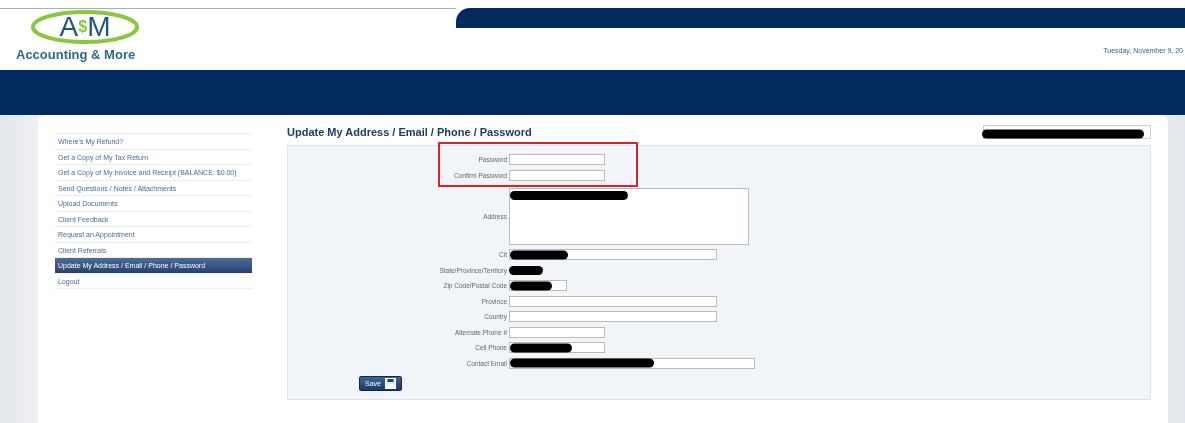 The width and height of the screenshot is (1185, 423). Describe the element at coordinates (629, 216) in the screenshot. I see `address-field` at that location.